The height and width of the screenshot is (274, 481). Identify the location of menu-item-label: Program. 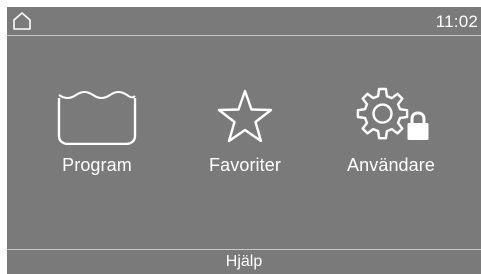
(97, 165).